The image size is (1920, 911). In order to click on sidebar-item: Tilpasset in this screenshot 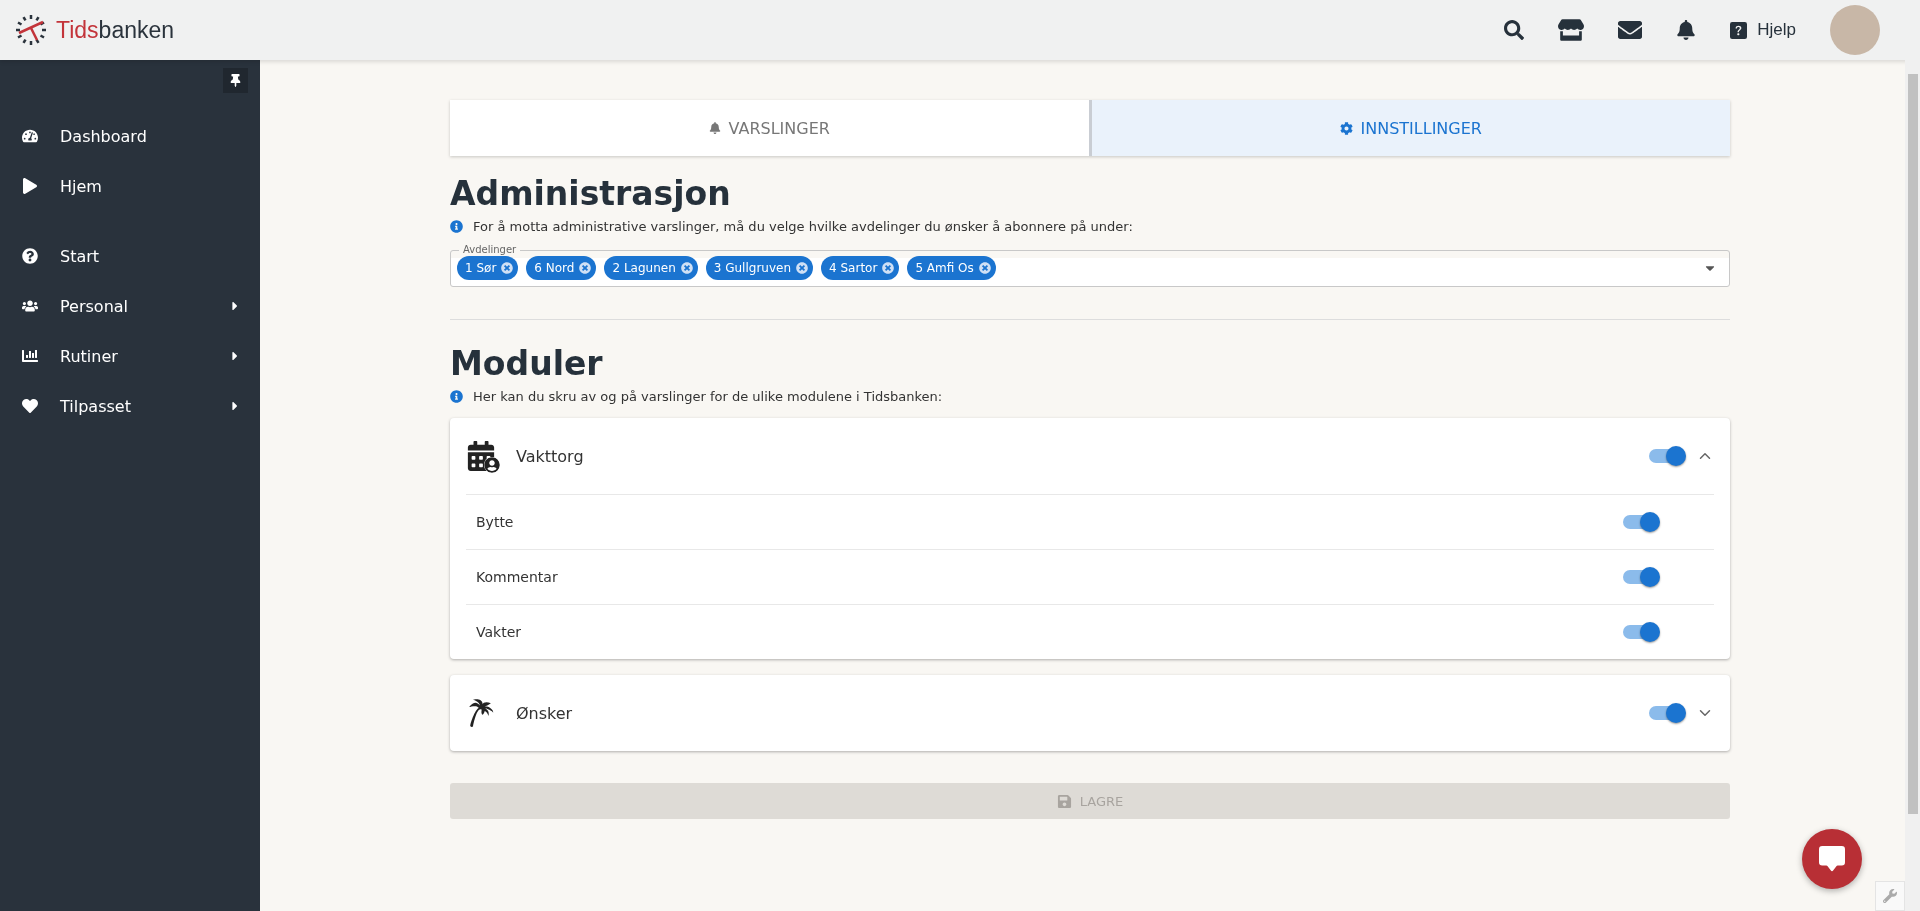, I will do `click(130, 406)`.